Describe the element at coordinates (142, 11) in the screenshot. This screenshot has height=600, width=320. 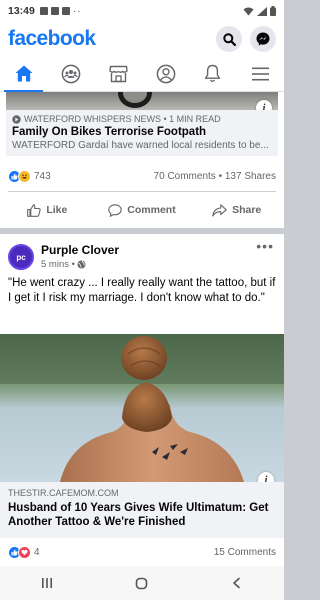
I see `status-bar: 13:49 ··` at that location.